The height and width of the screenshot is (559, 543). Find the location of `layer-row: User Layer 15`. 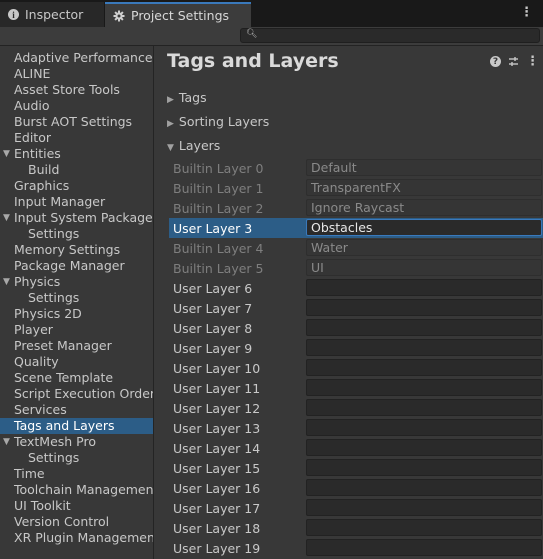

layer-row: User Layer 15 is located at coordinates (356, 468).